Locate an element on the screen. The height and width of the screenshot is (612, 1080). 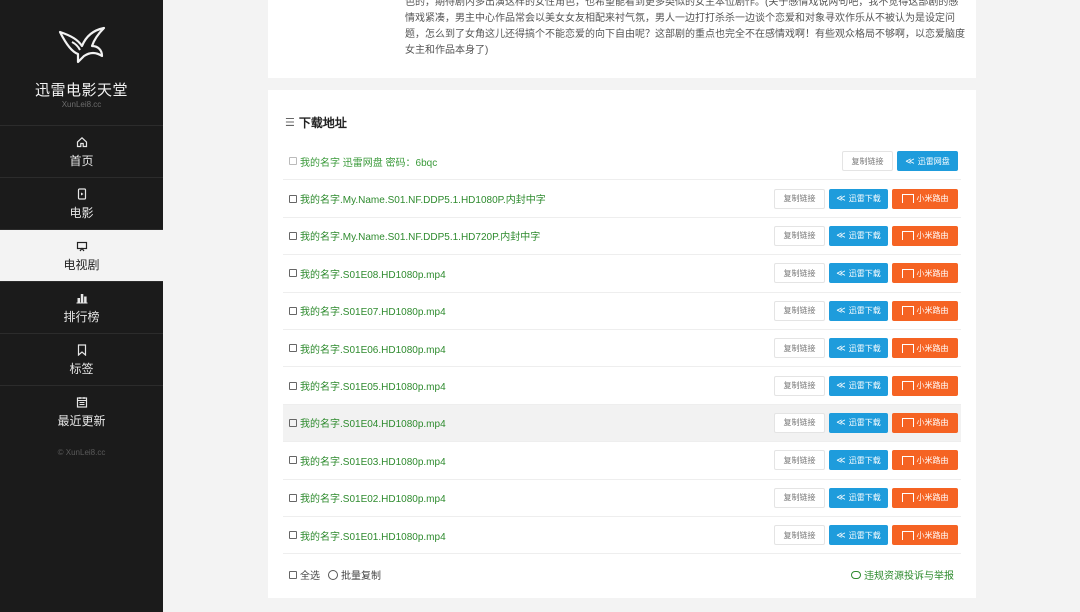
download-item-label: 我的名字.S01E02.HD1080p.mp4 is located at coordinates (373, 497).